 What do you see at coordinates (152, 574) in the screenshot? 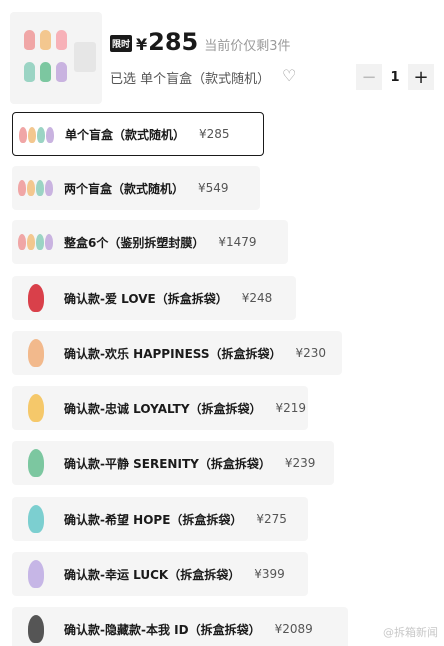
I see `option-name: 确认款-幸运 LUCK（拆盒拆袋）` at bounding box center [152, 574].